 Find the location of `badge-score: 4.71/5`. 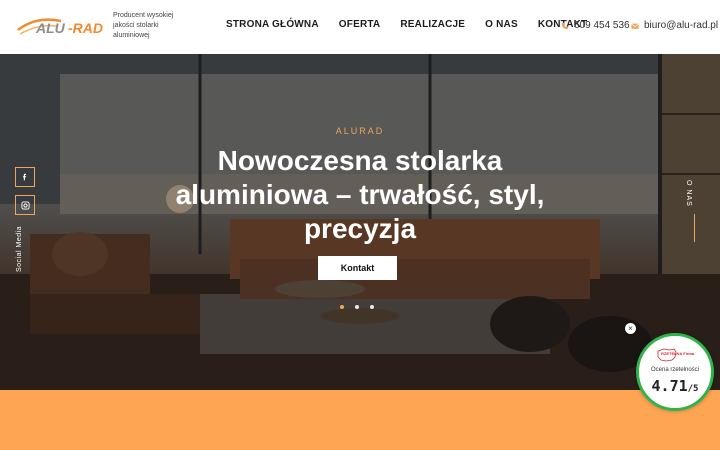

badge-score: 4.71/5 is located at coordinates (675, 385).